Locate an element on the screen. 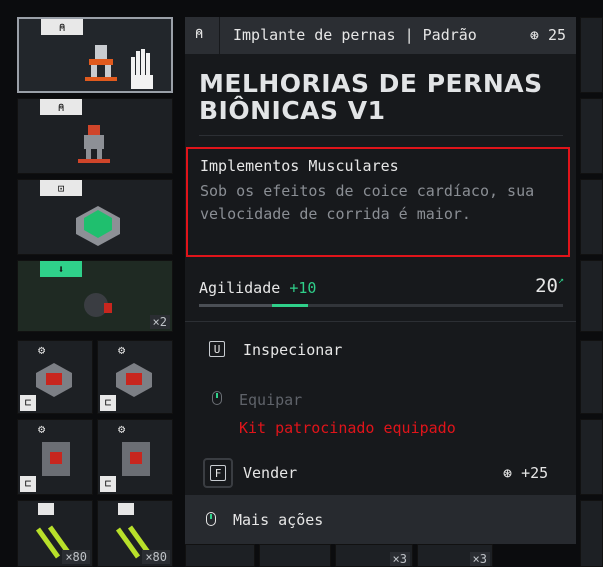  key-u-icon: U is located at coordinates (217, 349).